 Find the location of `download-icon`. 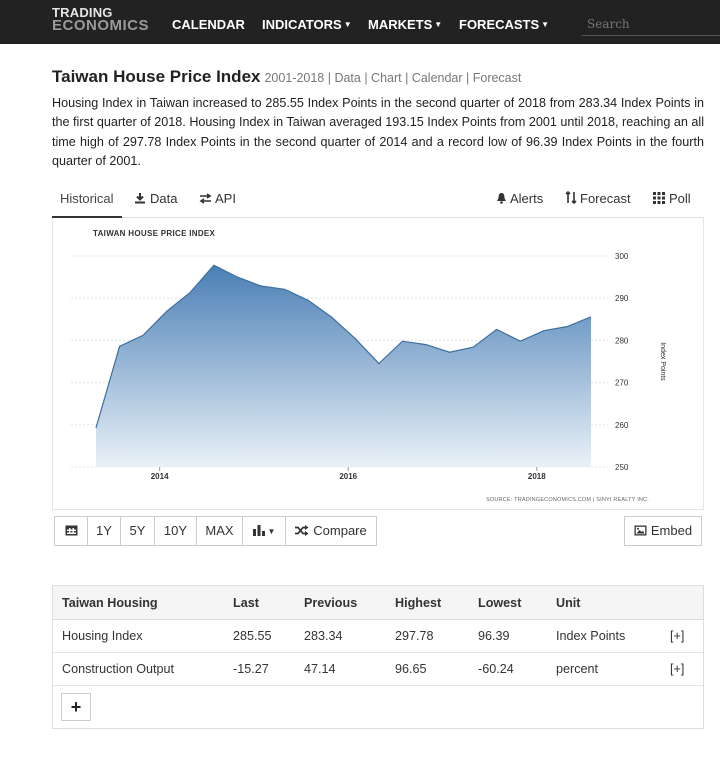

download-icon is located at coordinates (140, 198).